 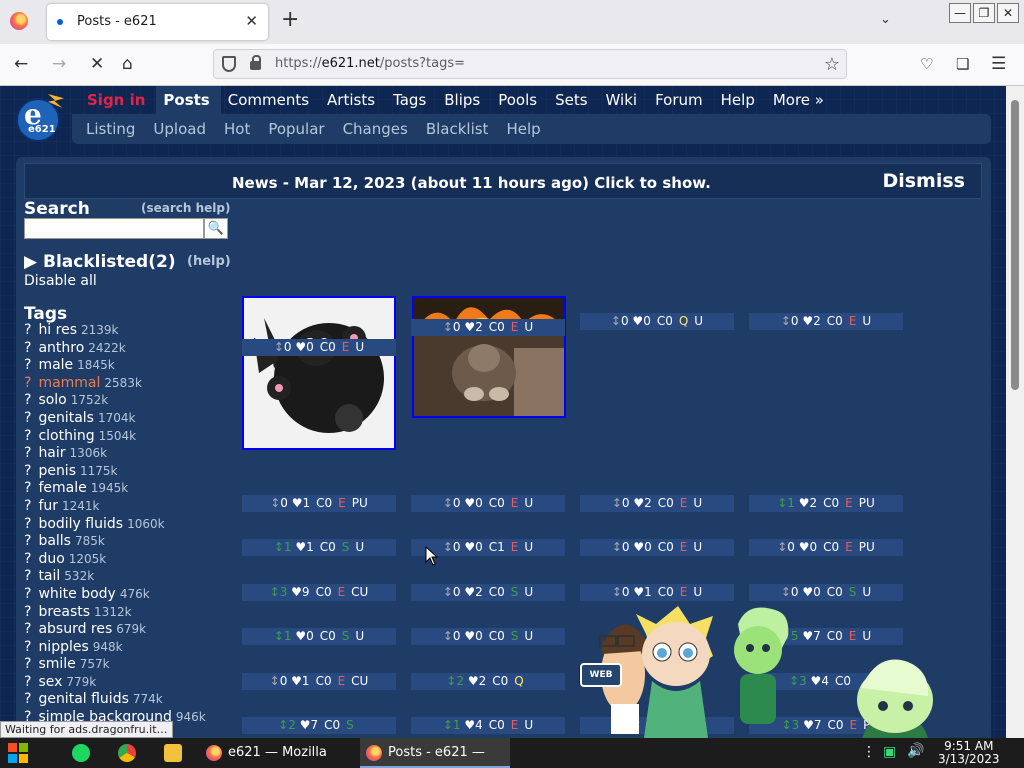 What do you see at coordinates (21, 64) in the screenshot?
I see `back-arrow-icon: ←` at bounding box center [21, 64].